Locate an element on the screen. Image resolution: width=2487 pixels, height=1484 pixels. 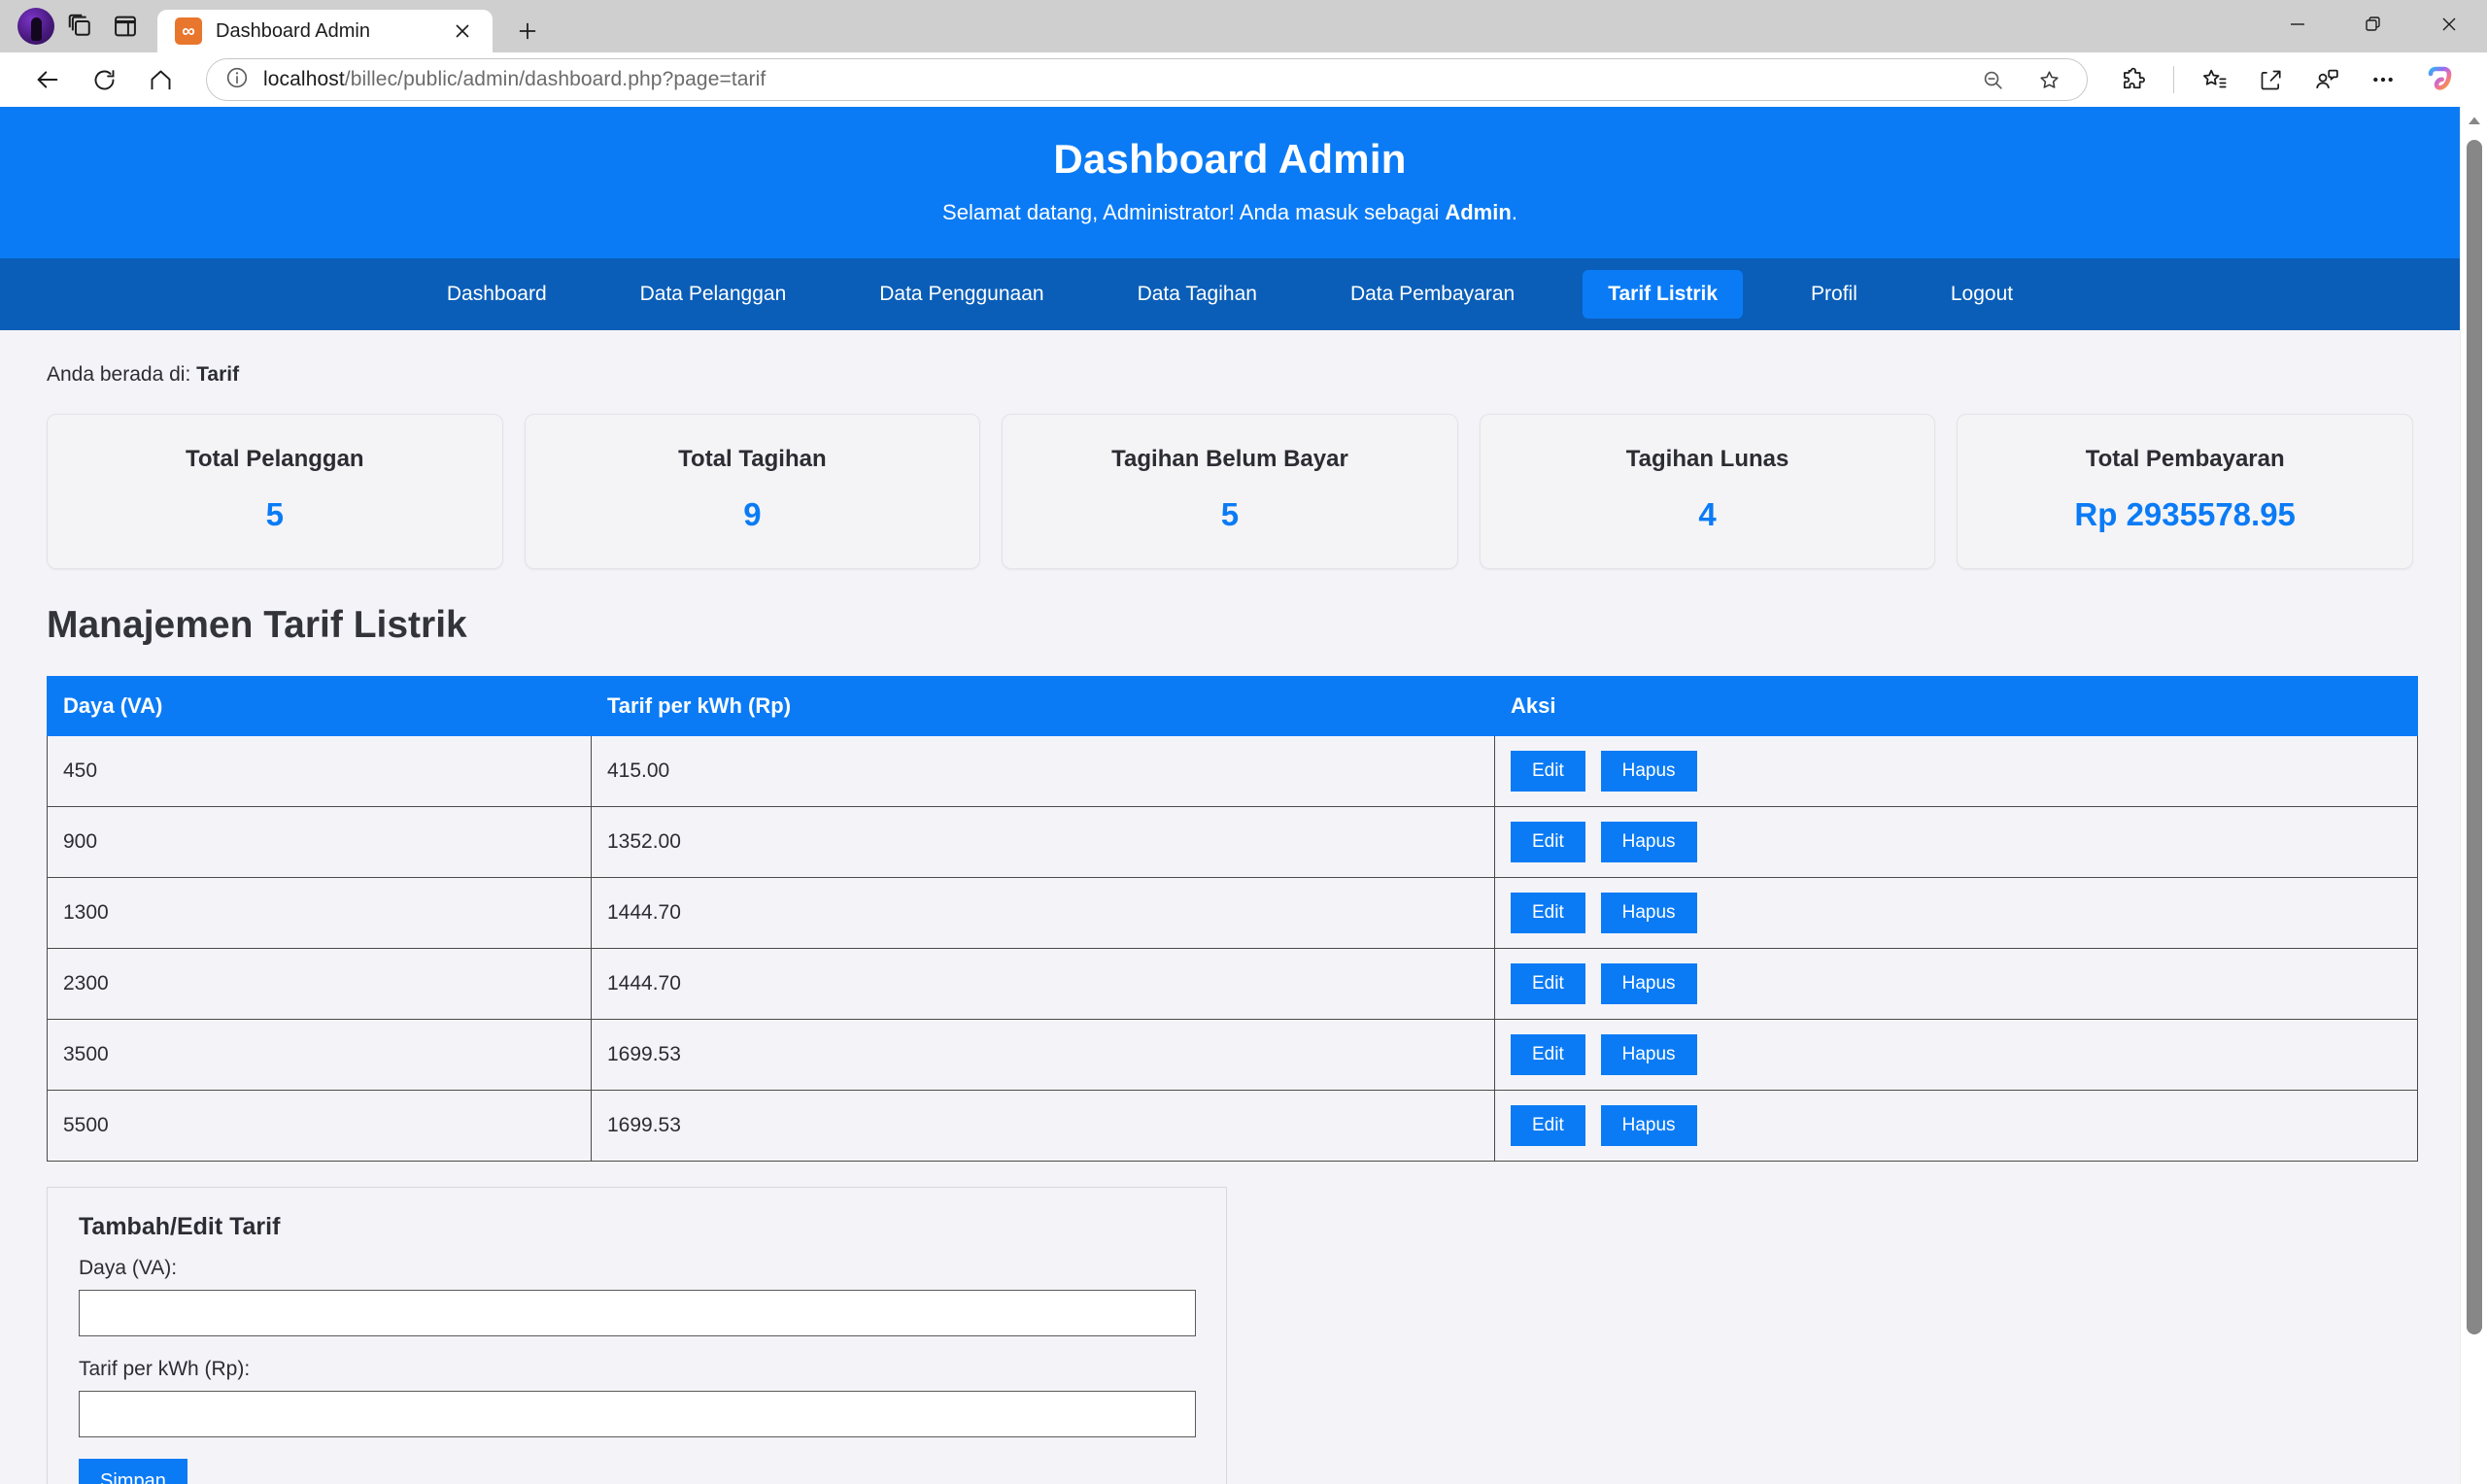
favorite-star-icon is located at coordinates (2049, 80).